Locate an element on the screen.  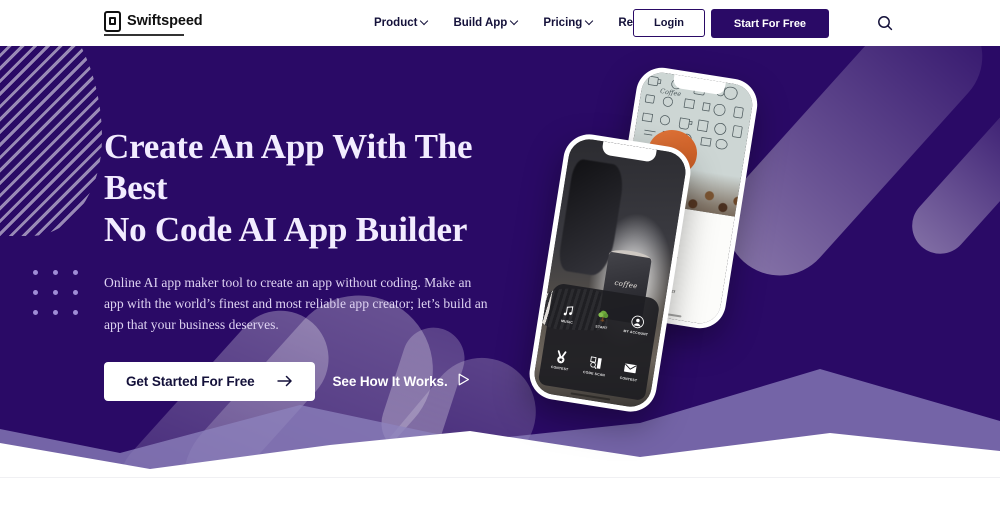
phone-front-tile-code-scan-label: CODE SCAN is located at coordinates (594, 373).